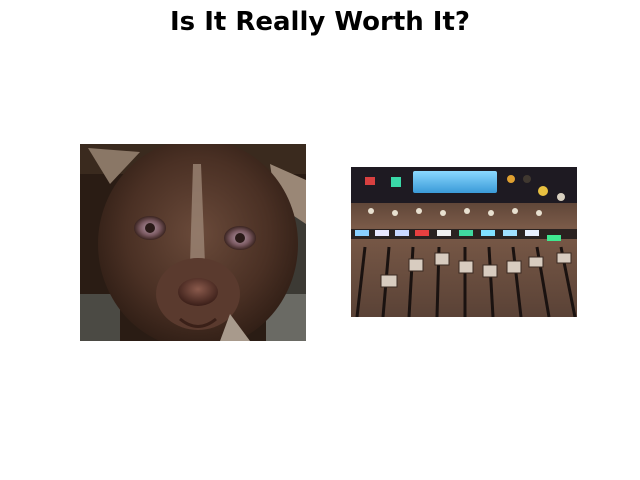  I want to click on mixing-console-drawing, so click(464, 242).